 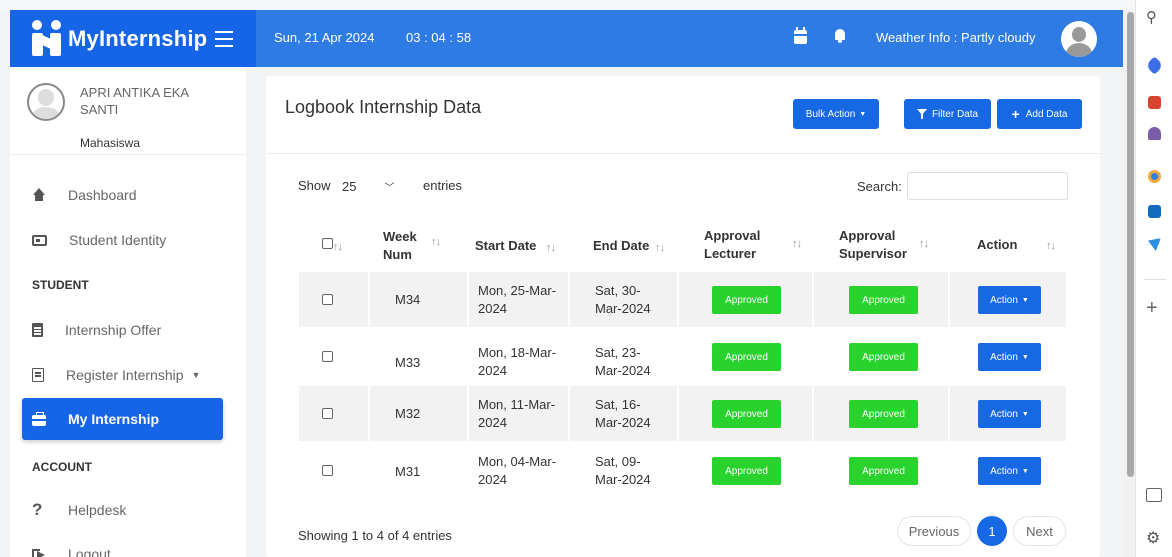 What do you see at coordinates (1154, 176) in the screenshot?
I see `copilot-icon` at bounding box center [1154, 176].